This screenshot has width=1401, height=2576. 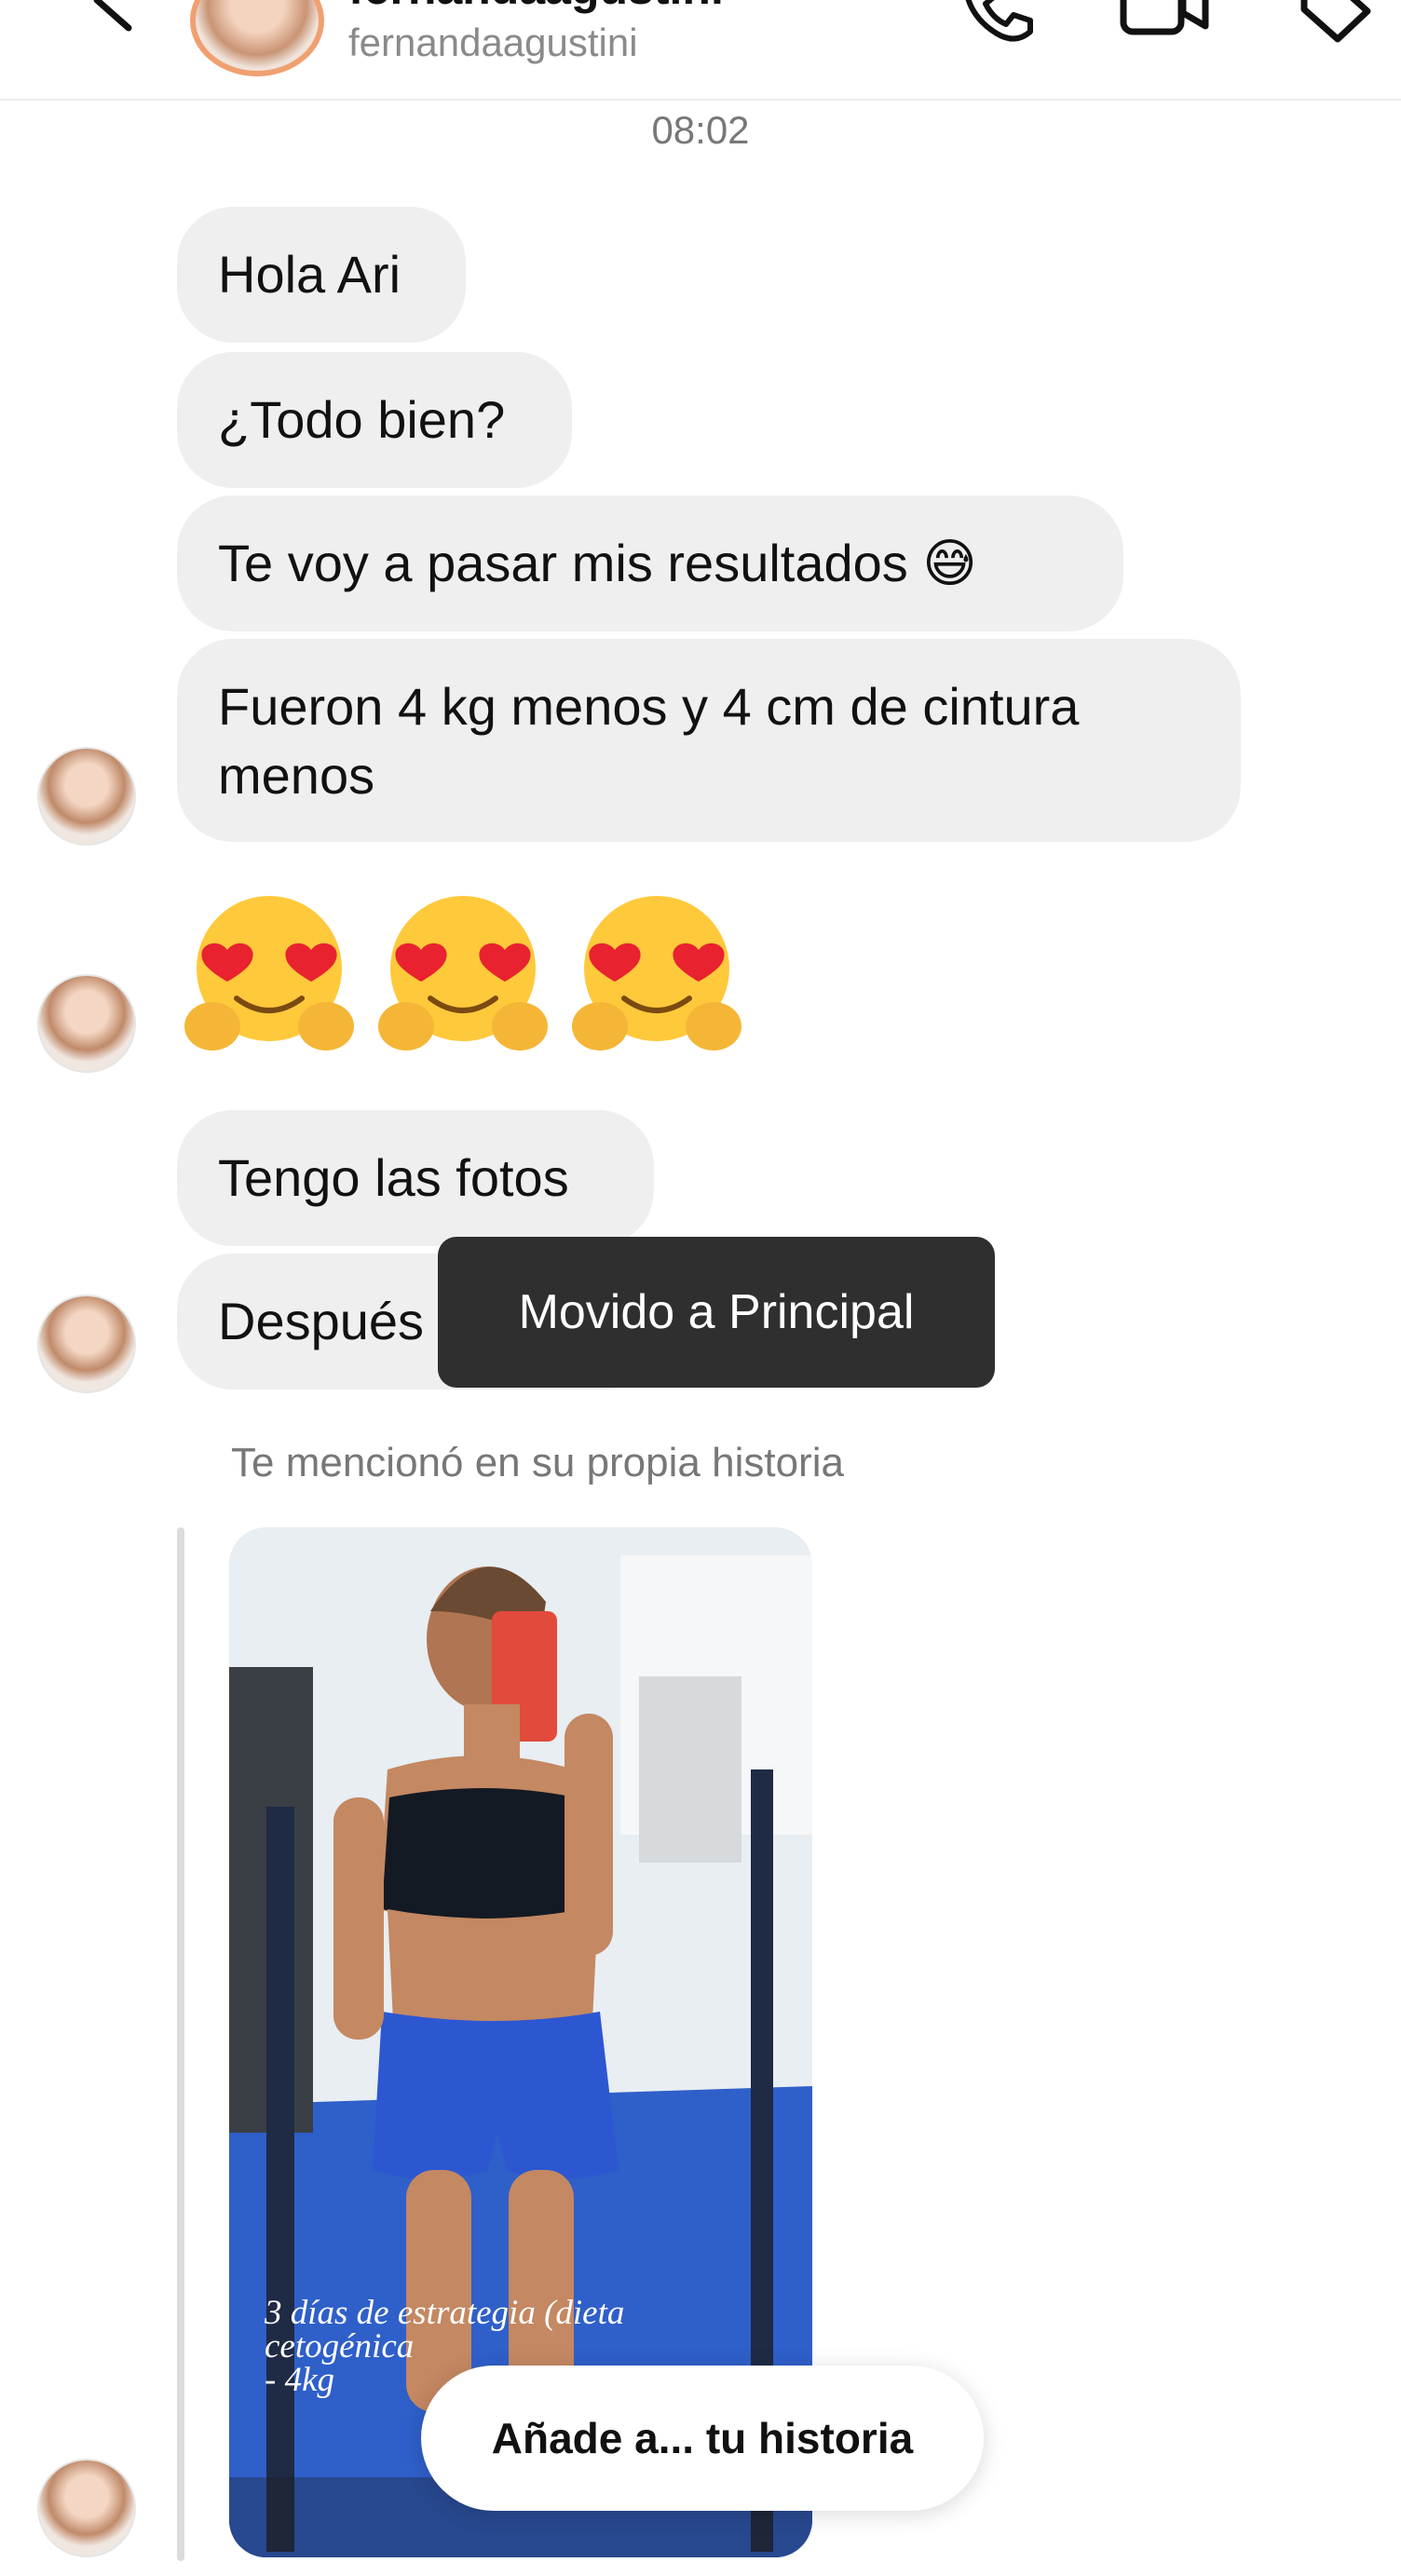 I want to click on video-call-icon, so click(x=1164, y=19).